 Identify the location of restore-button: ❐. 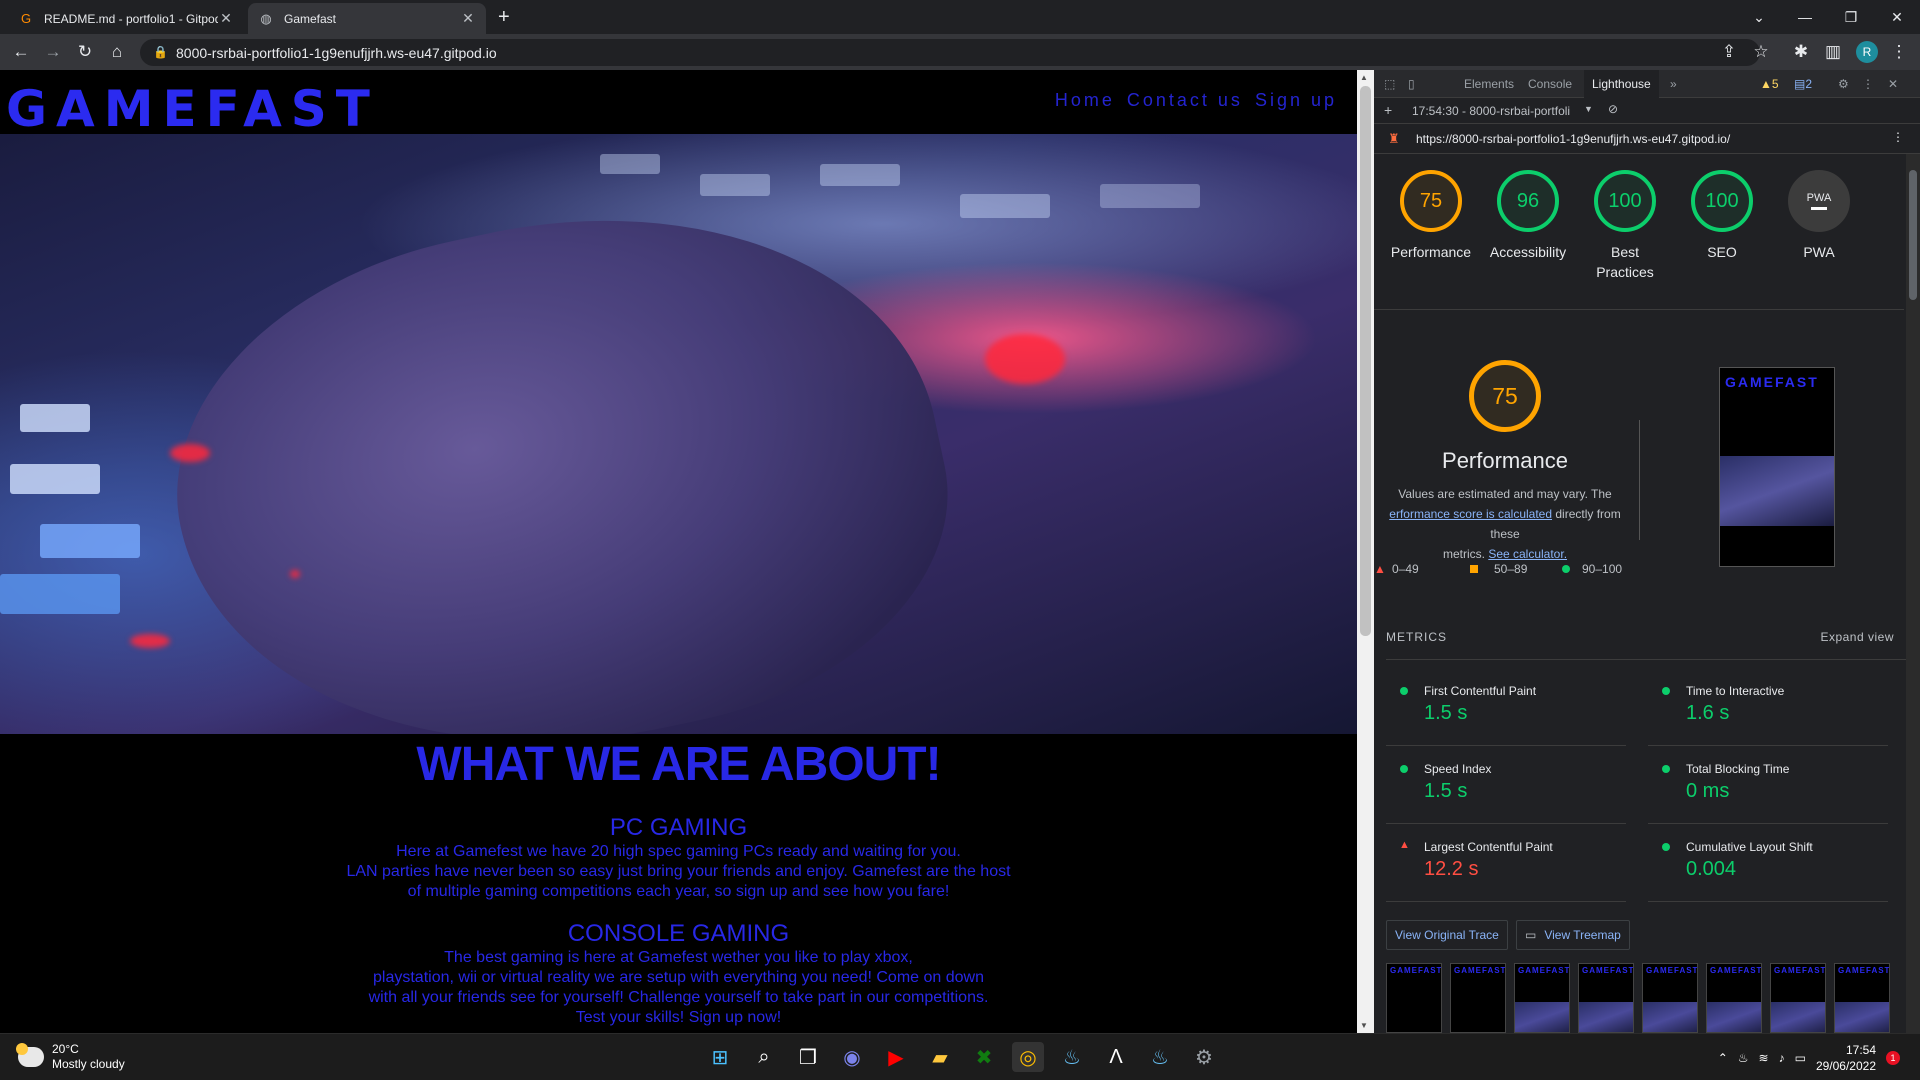
(1851, 17).